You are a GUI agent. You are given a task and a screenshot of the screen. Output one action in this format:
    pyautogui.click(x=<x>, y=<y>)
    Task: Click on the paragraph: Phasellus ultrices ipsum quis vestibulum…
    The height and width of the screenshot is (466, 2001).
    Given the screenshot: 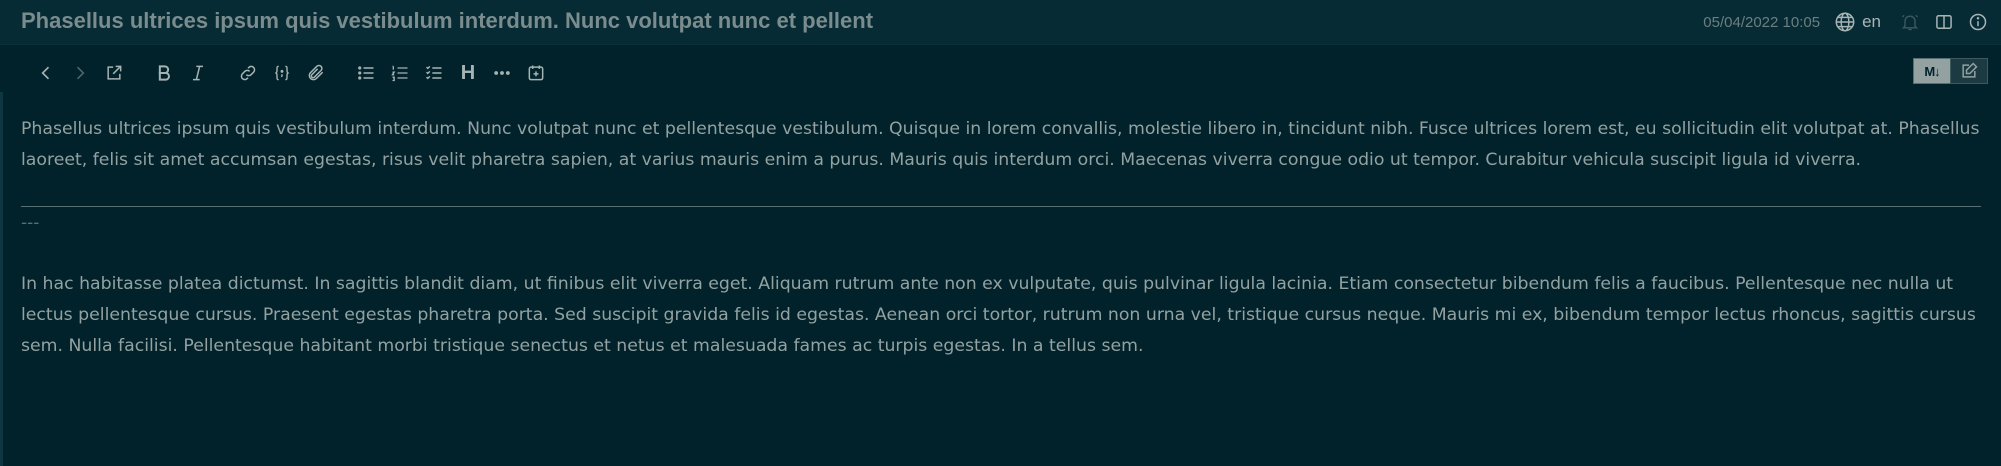 What is the action you would take?
    pyautogui.click(x=1000, y=144)
    